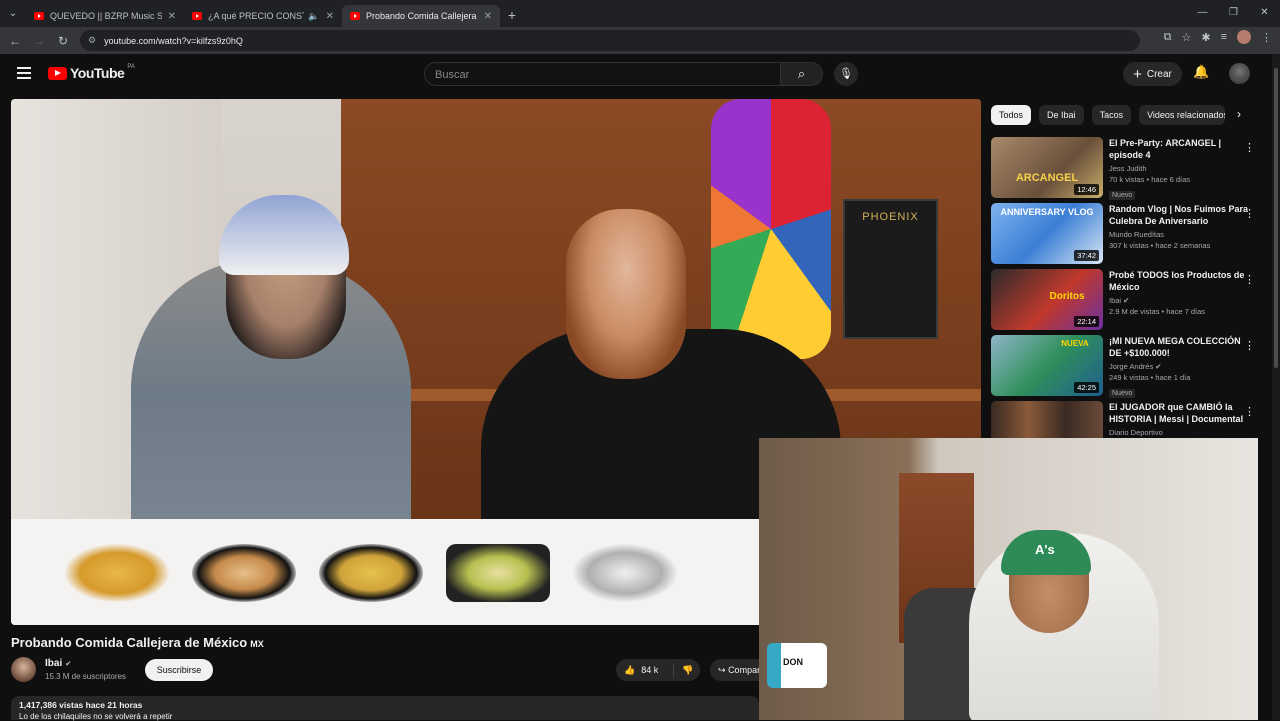 This screenshot has width=1280, height=721. What do you see at coordinates (683, 670) in the screenshot?
I see `dislike-button: 👎` at bounding box center [683, 670].